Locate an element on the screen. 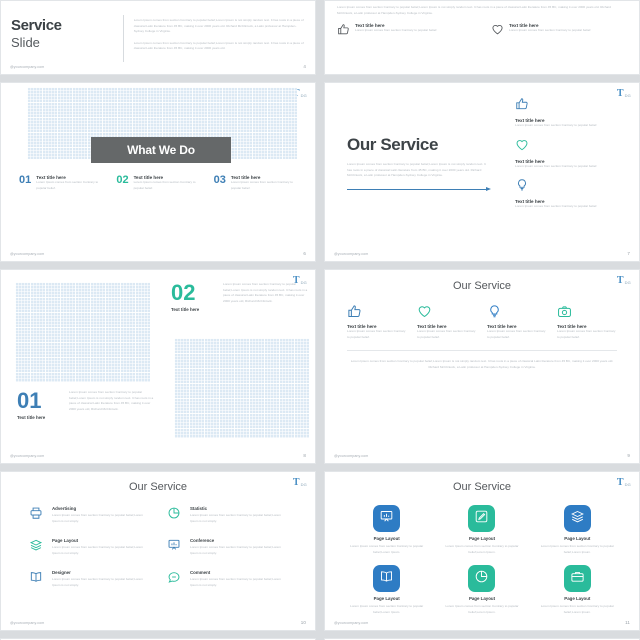  item-name: Statistic is located at coordinates (199, 508).